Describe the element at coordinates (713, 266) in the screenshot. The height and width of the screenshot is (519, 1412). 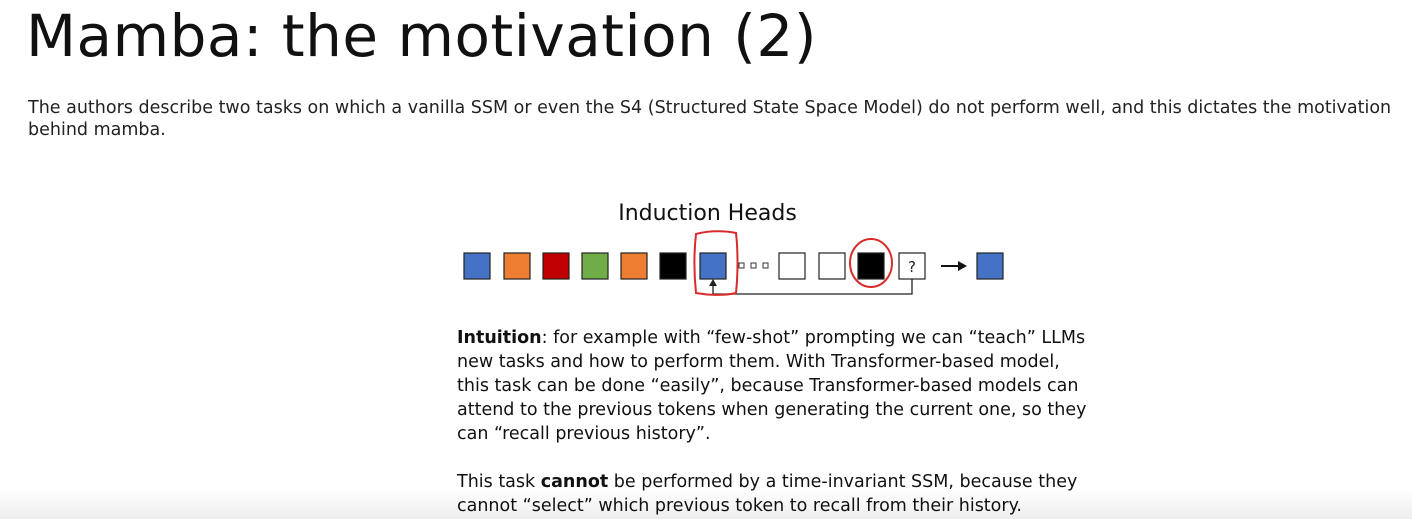
I see `token-7-blue` at that location.